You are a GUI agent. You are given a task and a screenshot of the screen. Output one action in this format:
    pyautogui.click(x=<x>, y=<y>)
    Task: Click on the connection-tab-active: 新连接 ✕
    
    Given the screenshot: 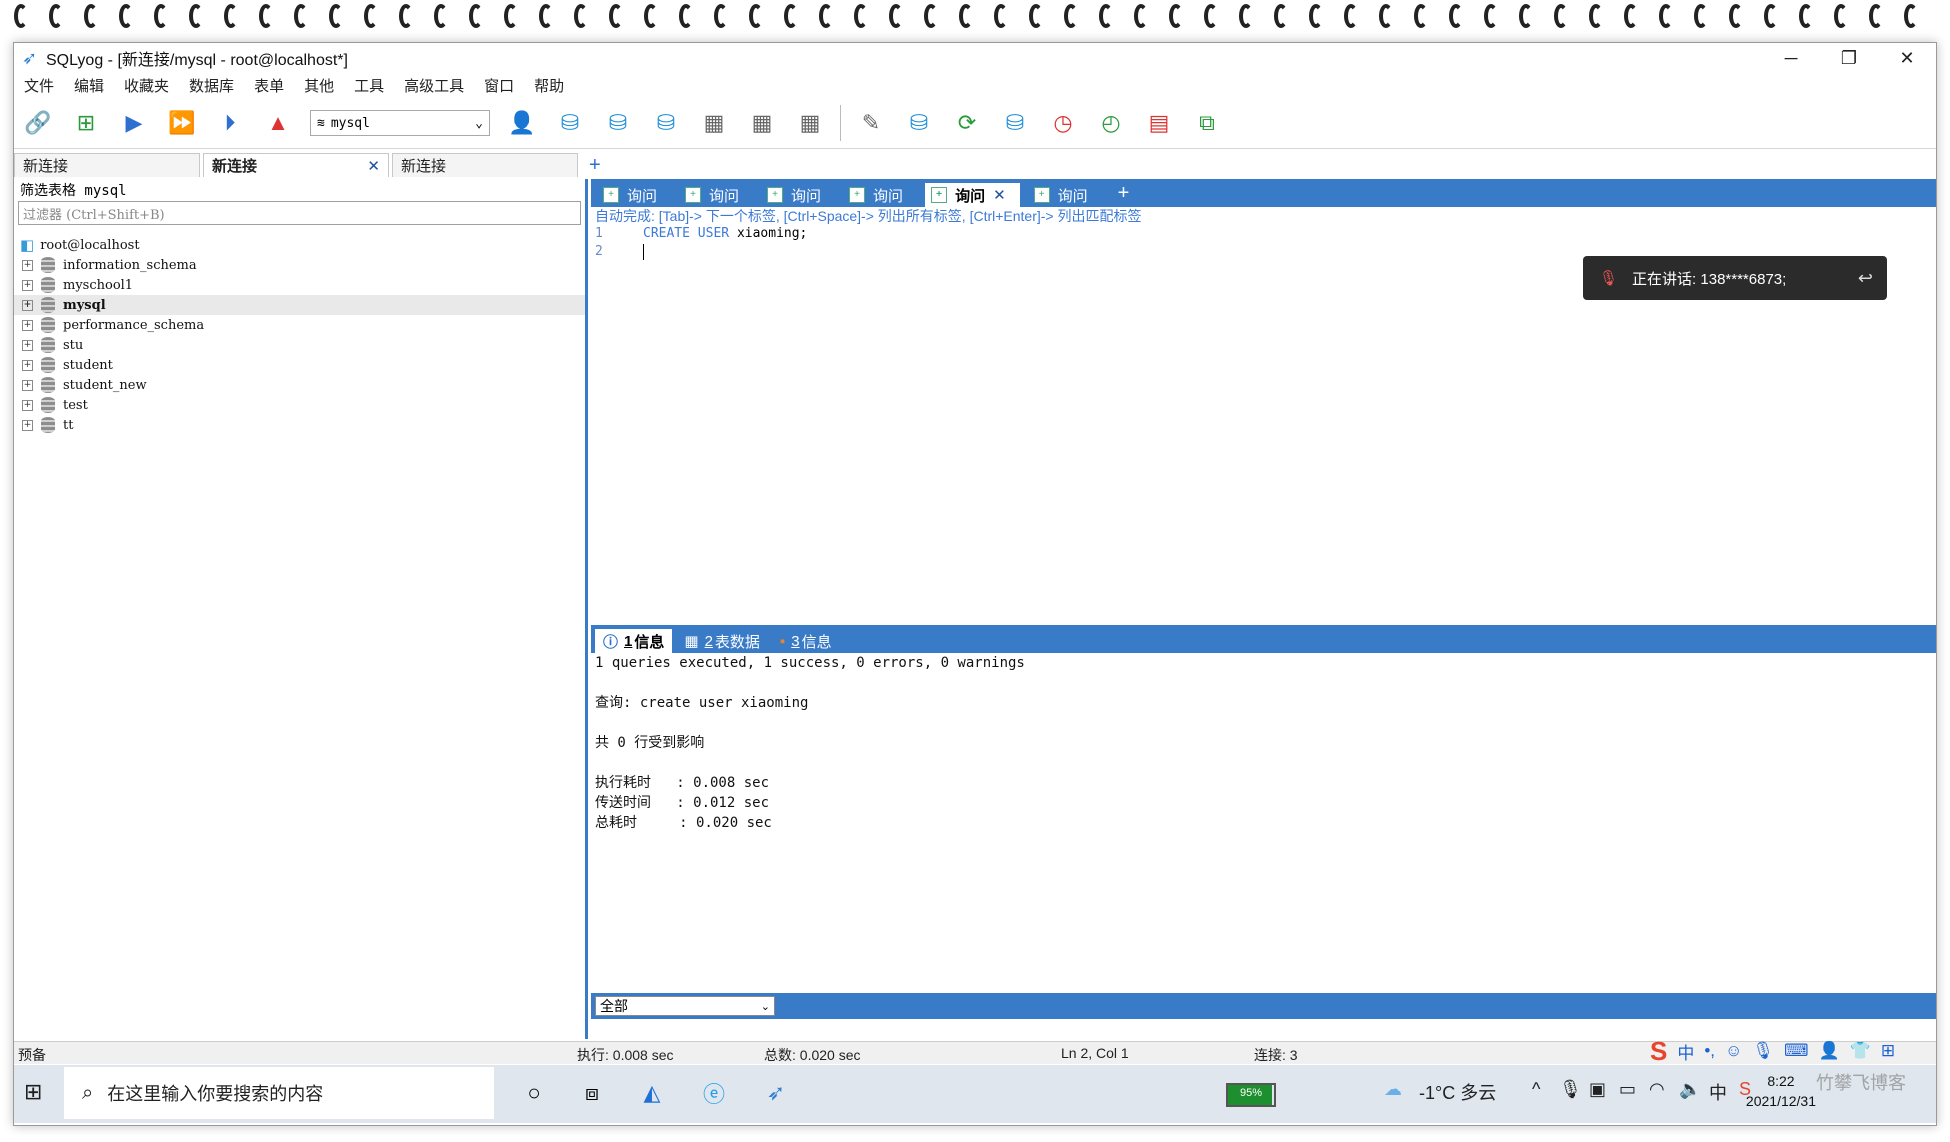 What is the action you would take?
    pyautogui.click(x=296, y=165)
    